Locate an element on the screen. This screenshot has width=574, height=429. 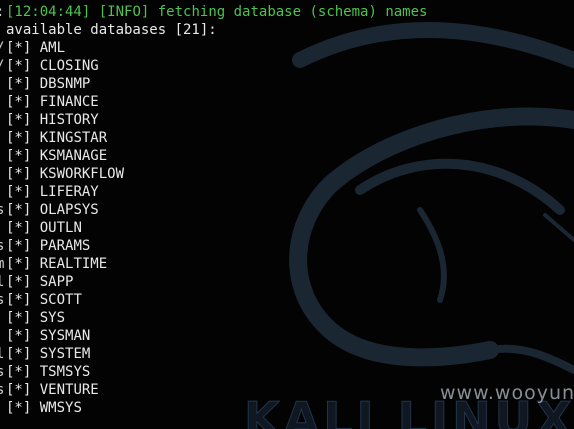
database-list-item: [*] SYS is located at coordinates (289, 318).